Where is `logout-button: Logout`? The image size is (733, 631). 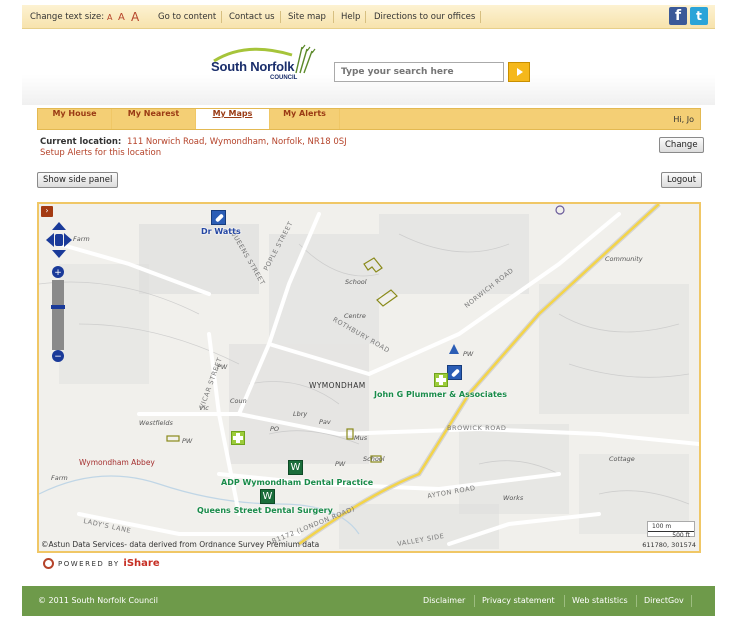
logout-button: Logout is located at coordinates (682, 180).